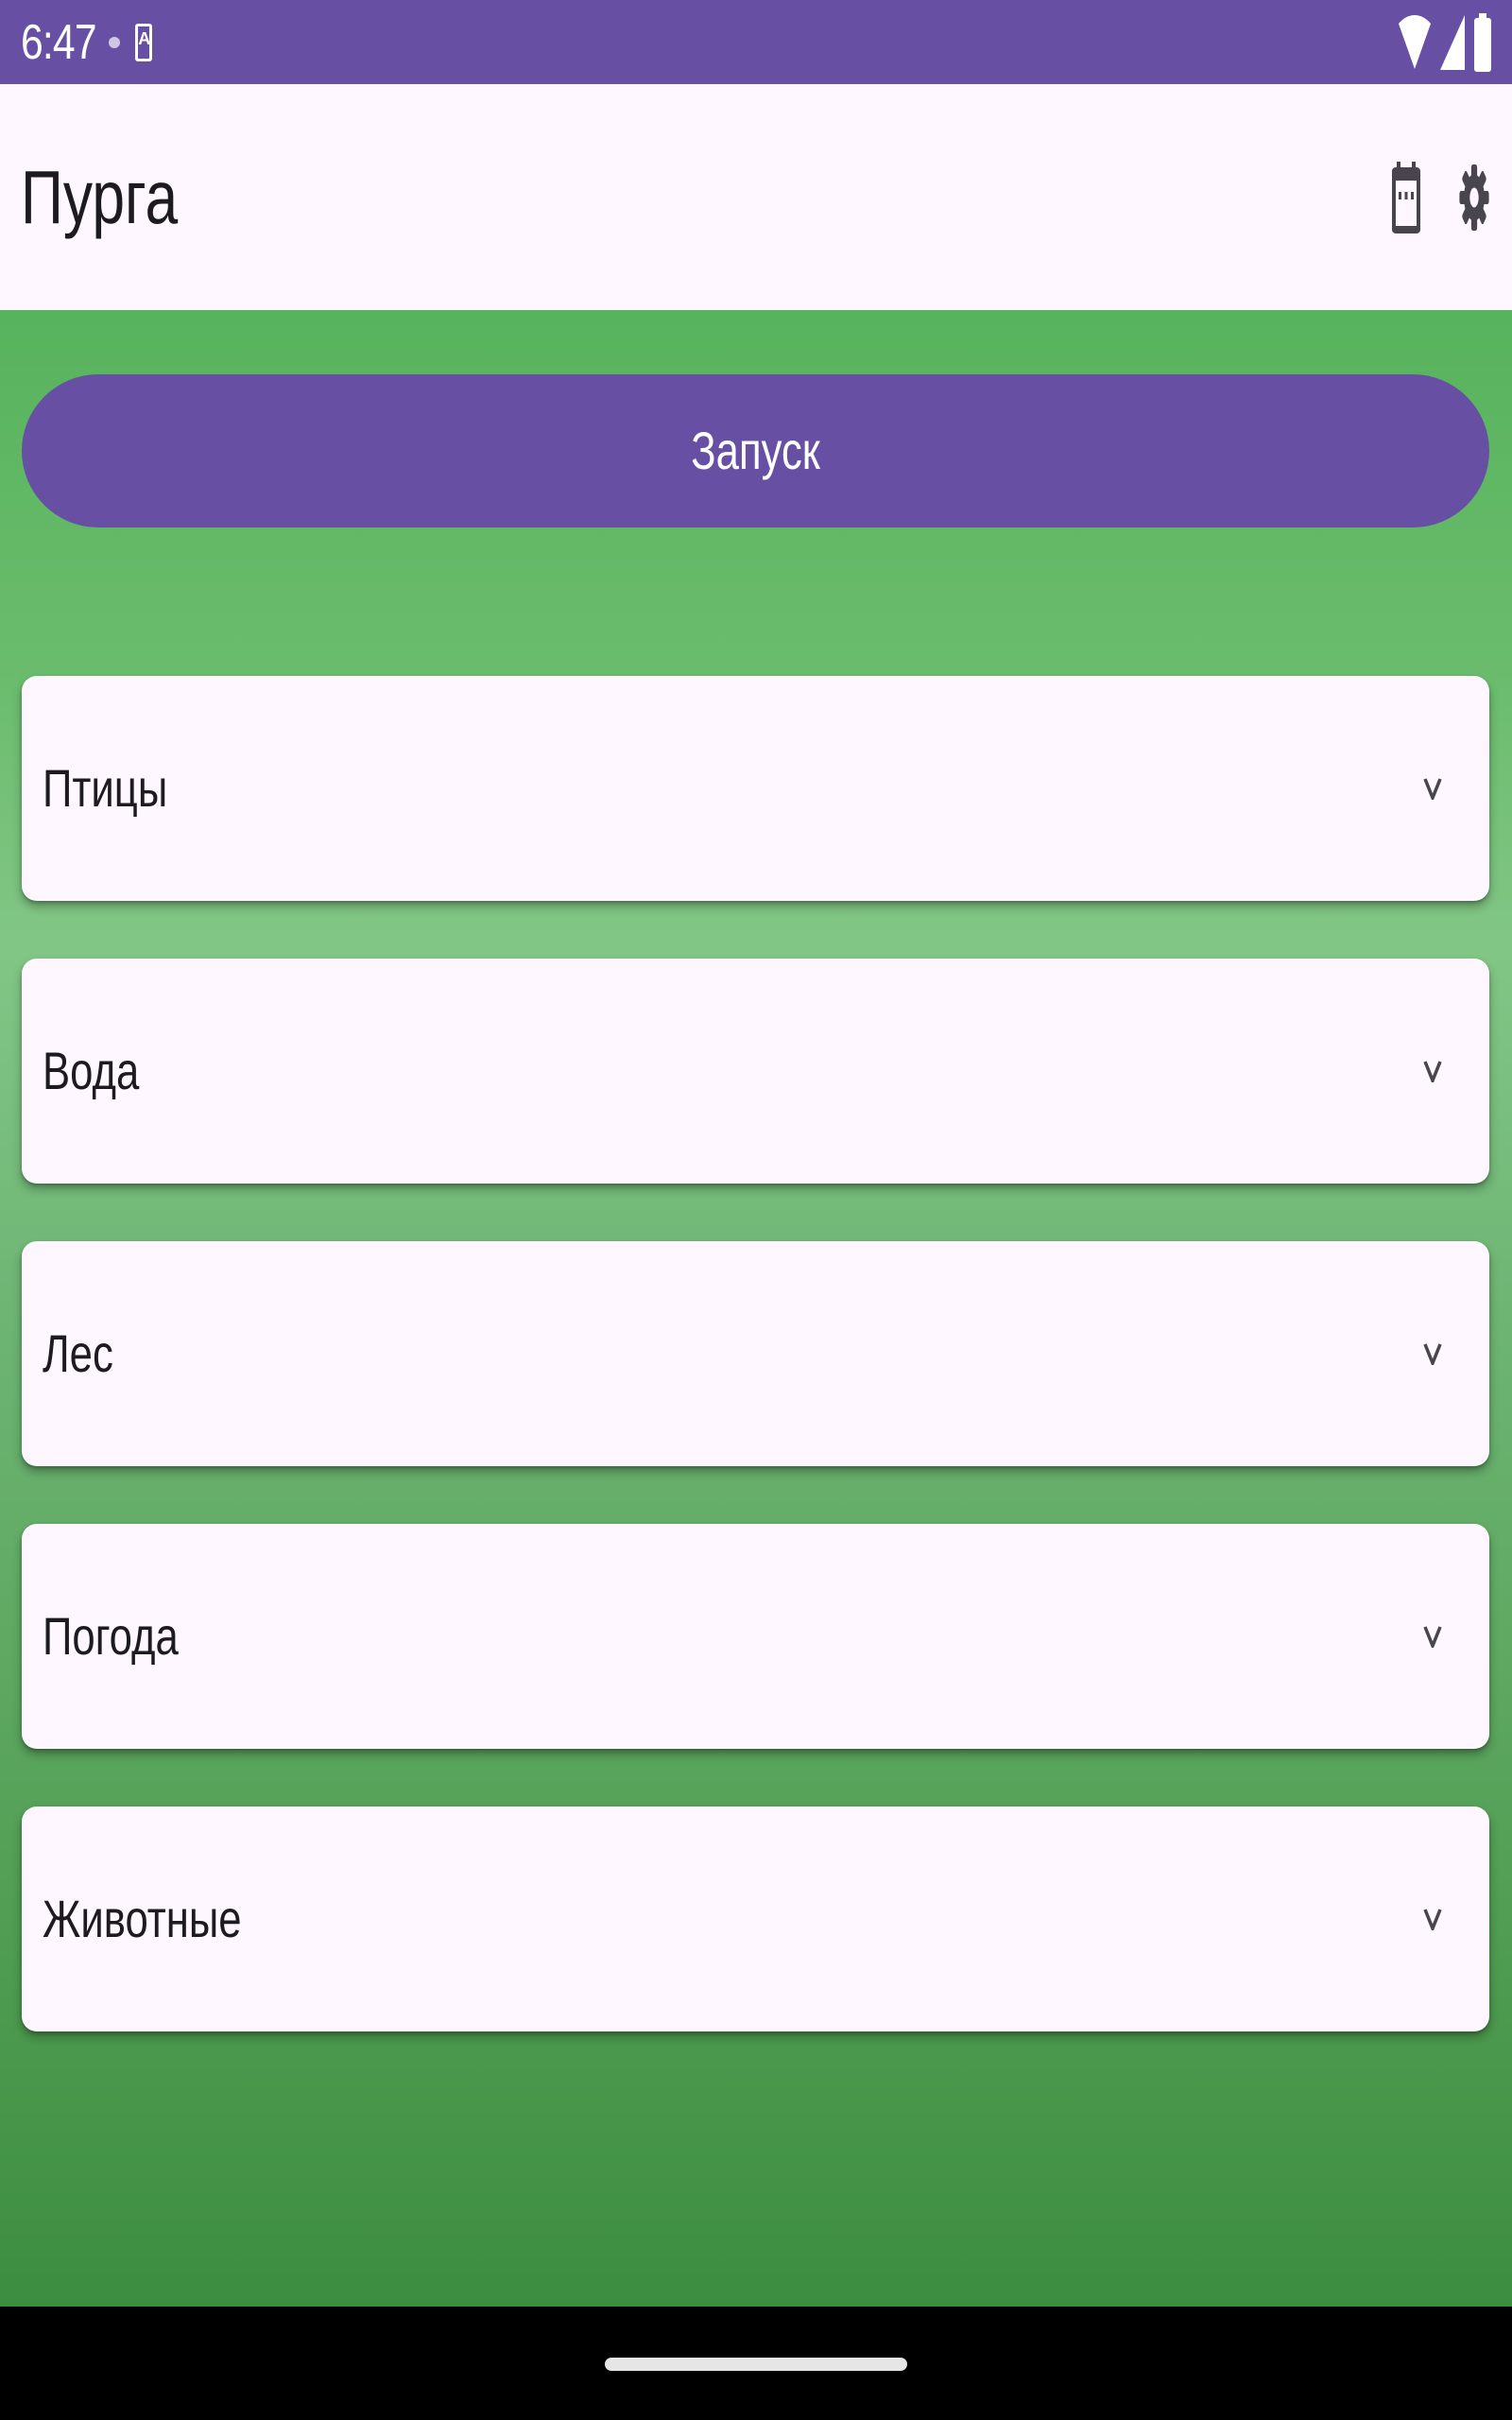  Describe the element at coordinates (105, 788) in the screenshot. I see `category-label: Птицы` at that location.